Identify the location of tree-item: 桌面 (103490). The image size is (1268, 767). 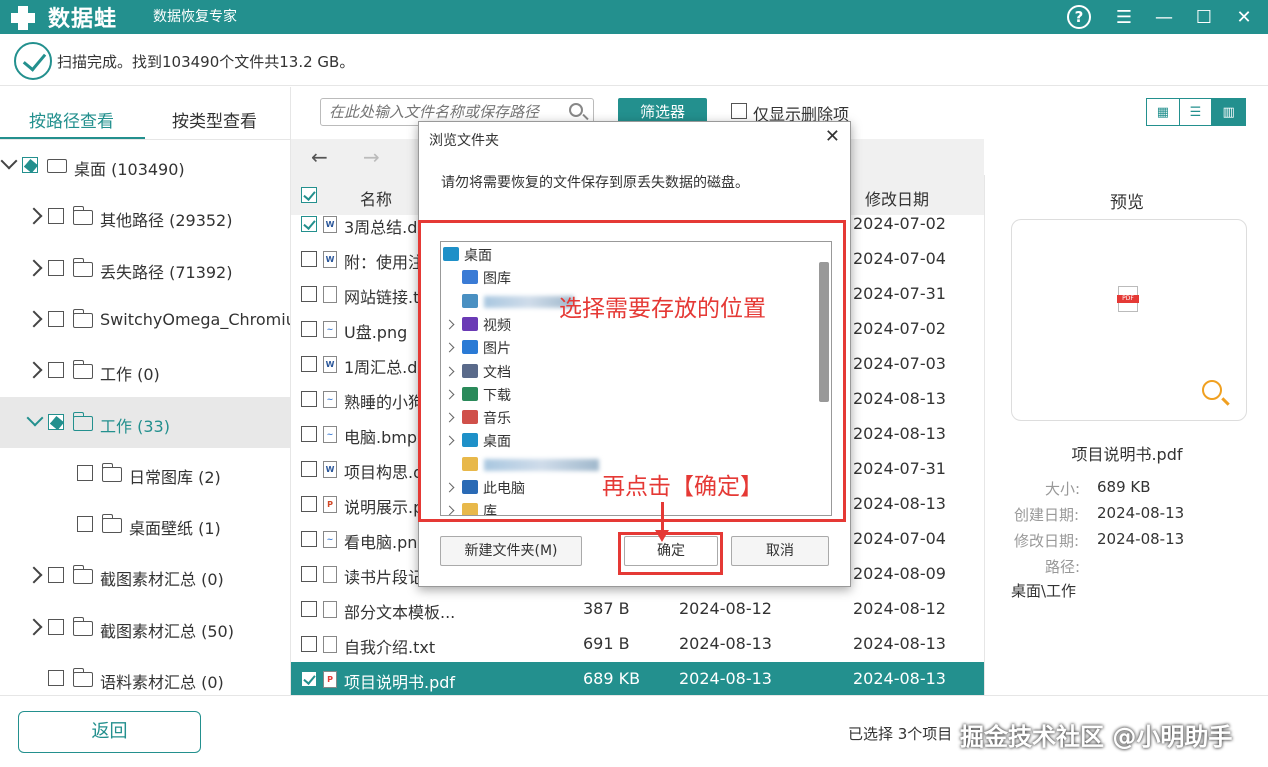
(145, 165).